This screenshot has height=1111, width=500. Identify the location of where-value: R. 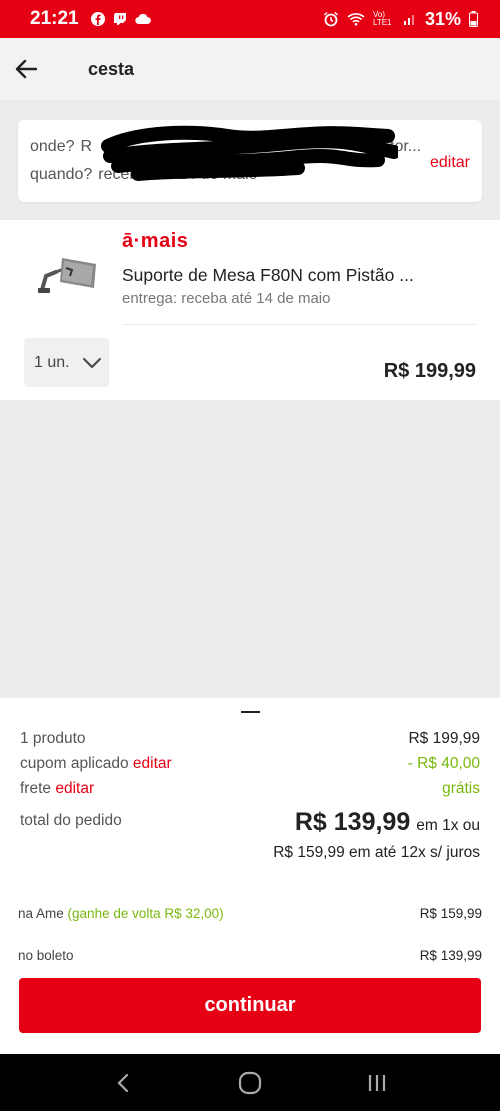
(86, 146).